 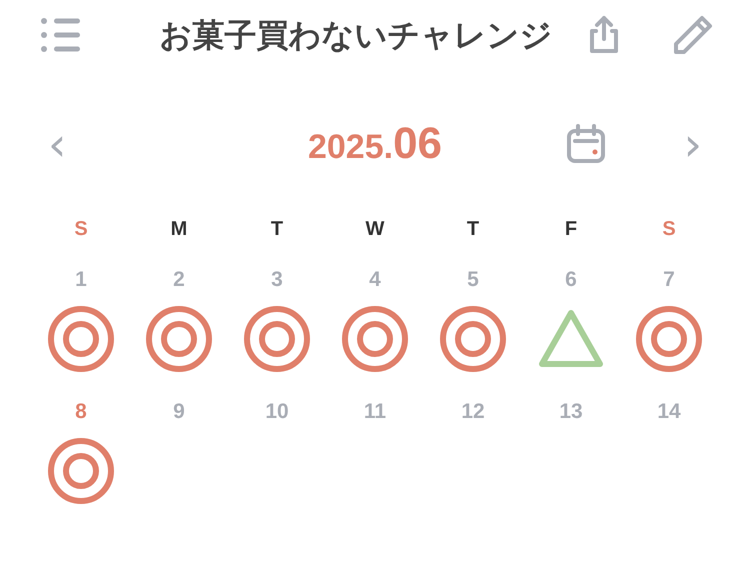 I want to click on day-number: 1, so click(x=81, y=280).